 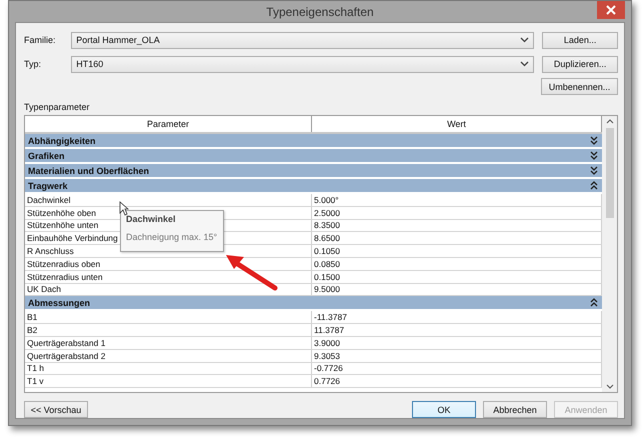 What do you see at coordinates (168, 342) in the screenshot?
I see `table-cell: Querträgerabstand 1` at bounding box center [168, 342].